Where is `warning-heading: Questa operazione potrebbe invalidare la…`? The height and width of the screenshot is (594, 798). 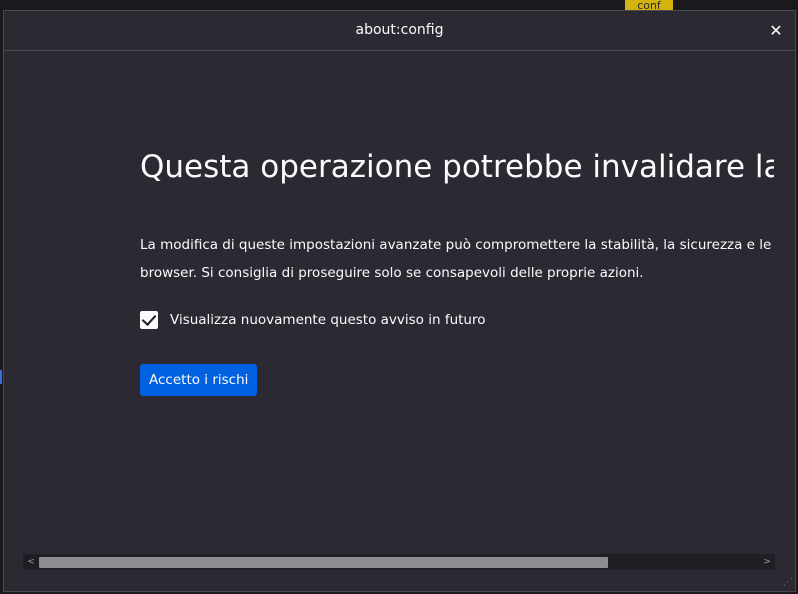
warning-heading: Questa operazione potrebbe invalidare la… is located at coordinates (457, 167).